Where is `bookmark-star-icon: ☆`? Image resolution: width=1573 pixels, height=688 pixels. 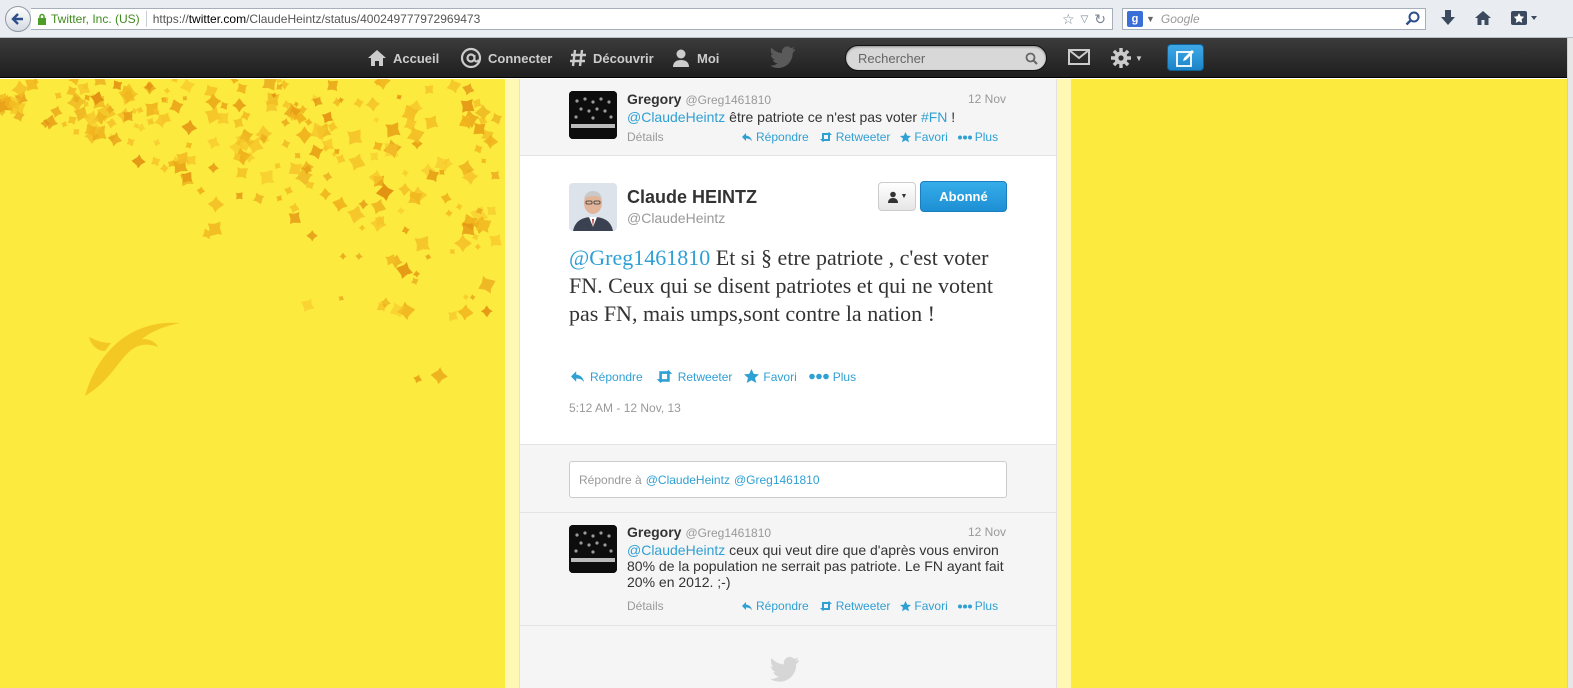 bookmark-star-icon: ☆ is located at coordinates (1068, 19).